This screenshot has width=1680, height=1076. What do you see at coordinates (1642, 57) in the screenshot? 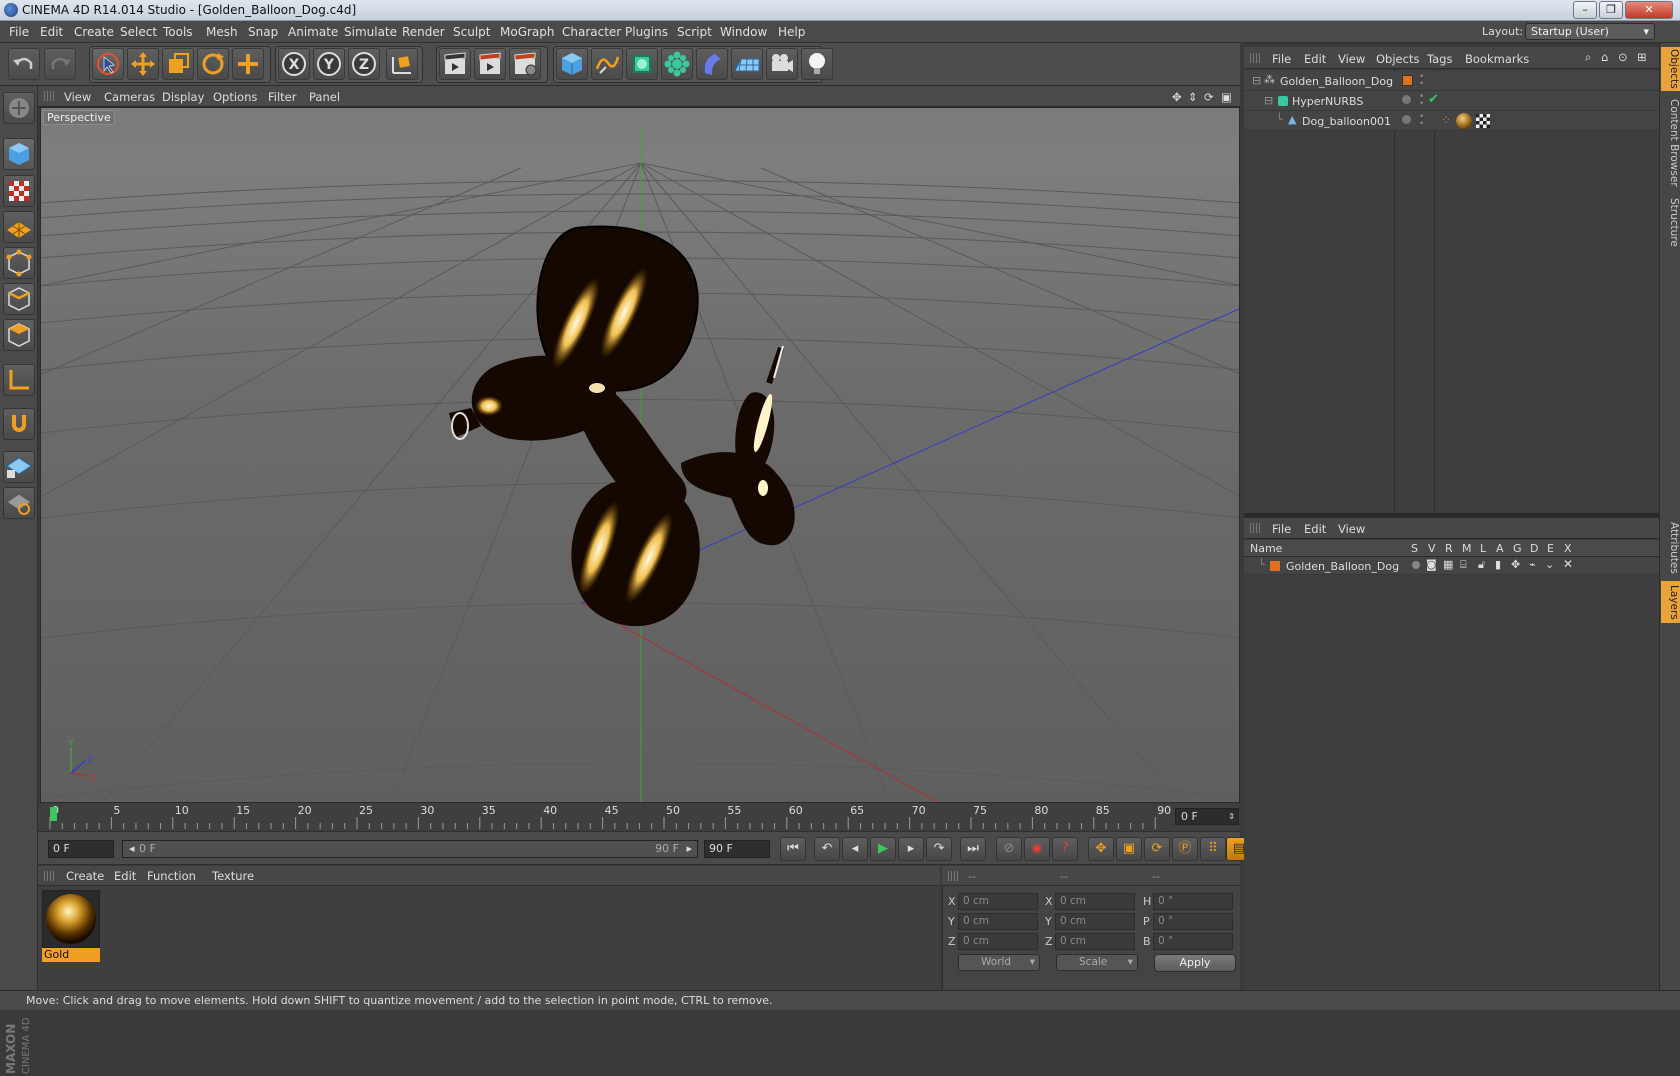
I see `new-window-icon: ⊞` at bounding box center [1642, 57].